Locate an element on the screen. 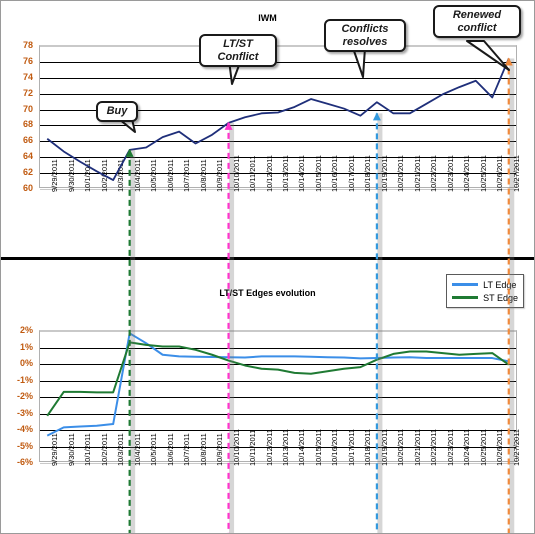 The height and width of the screenshot is (534, 535). callout-renewed-conflict-line1: Renewed is located at coordinates (477, 15).